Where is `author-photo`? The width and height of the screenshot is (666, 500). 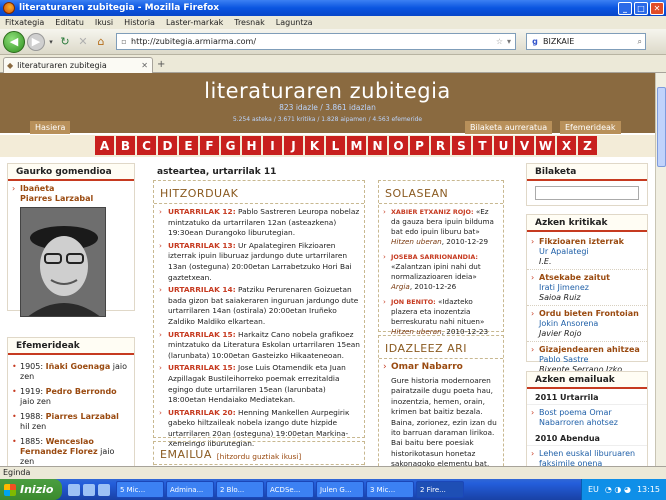 author-photo is located at coordinates (63, 262).